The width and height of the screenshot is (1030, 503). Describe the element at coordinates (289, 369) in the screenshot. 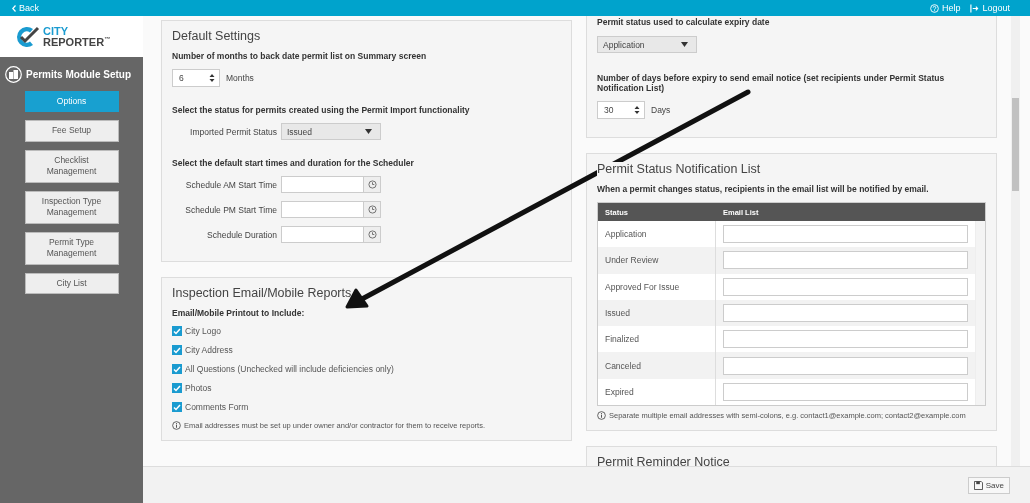

I see `checkbox-label: All Questions (Unchecked will include deficiencies only)` at that location.